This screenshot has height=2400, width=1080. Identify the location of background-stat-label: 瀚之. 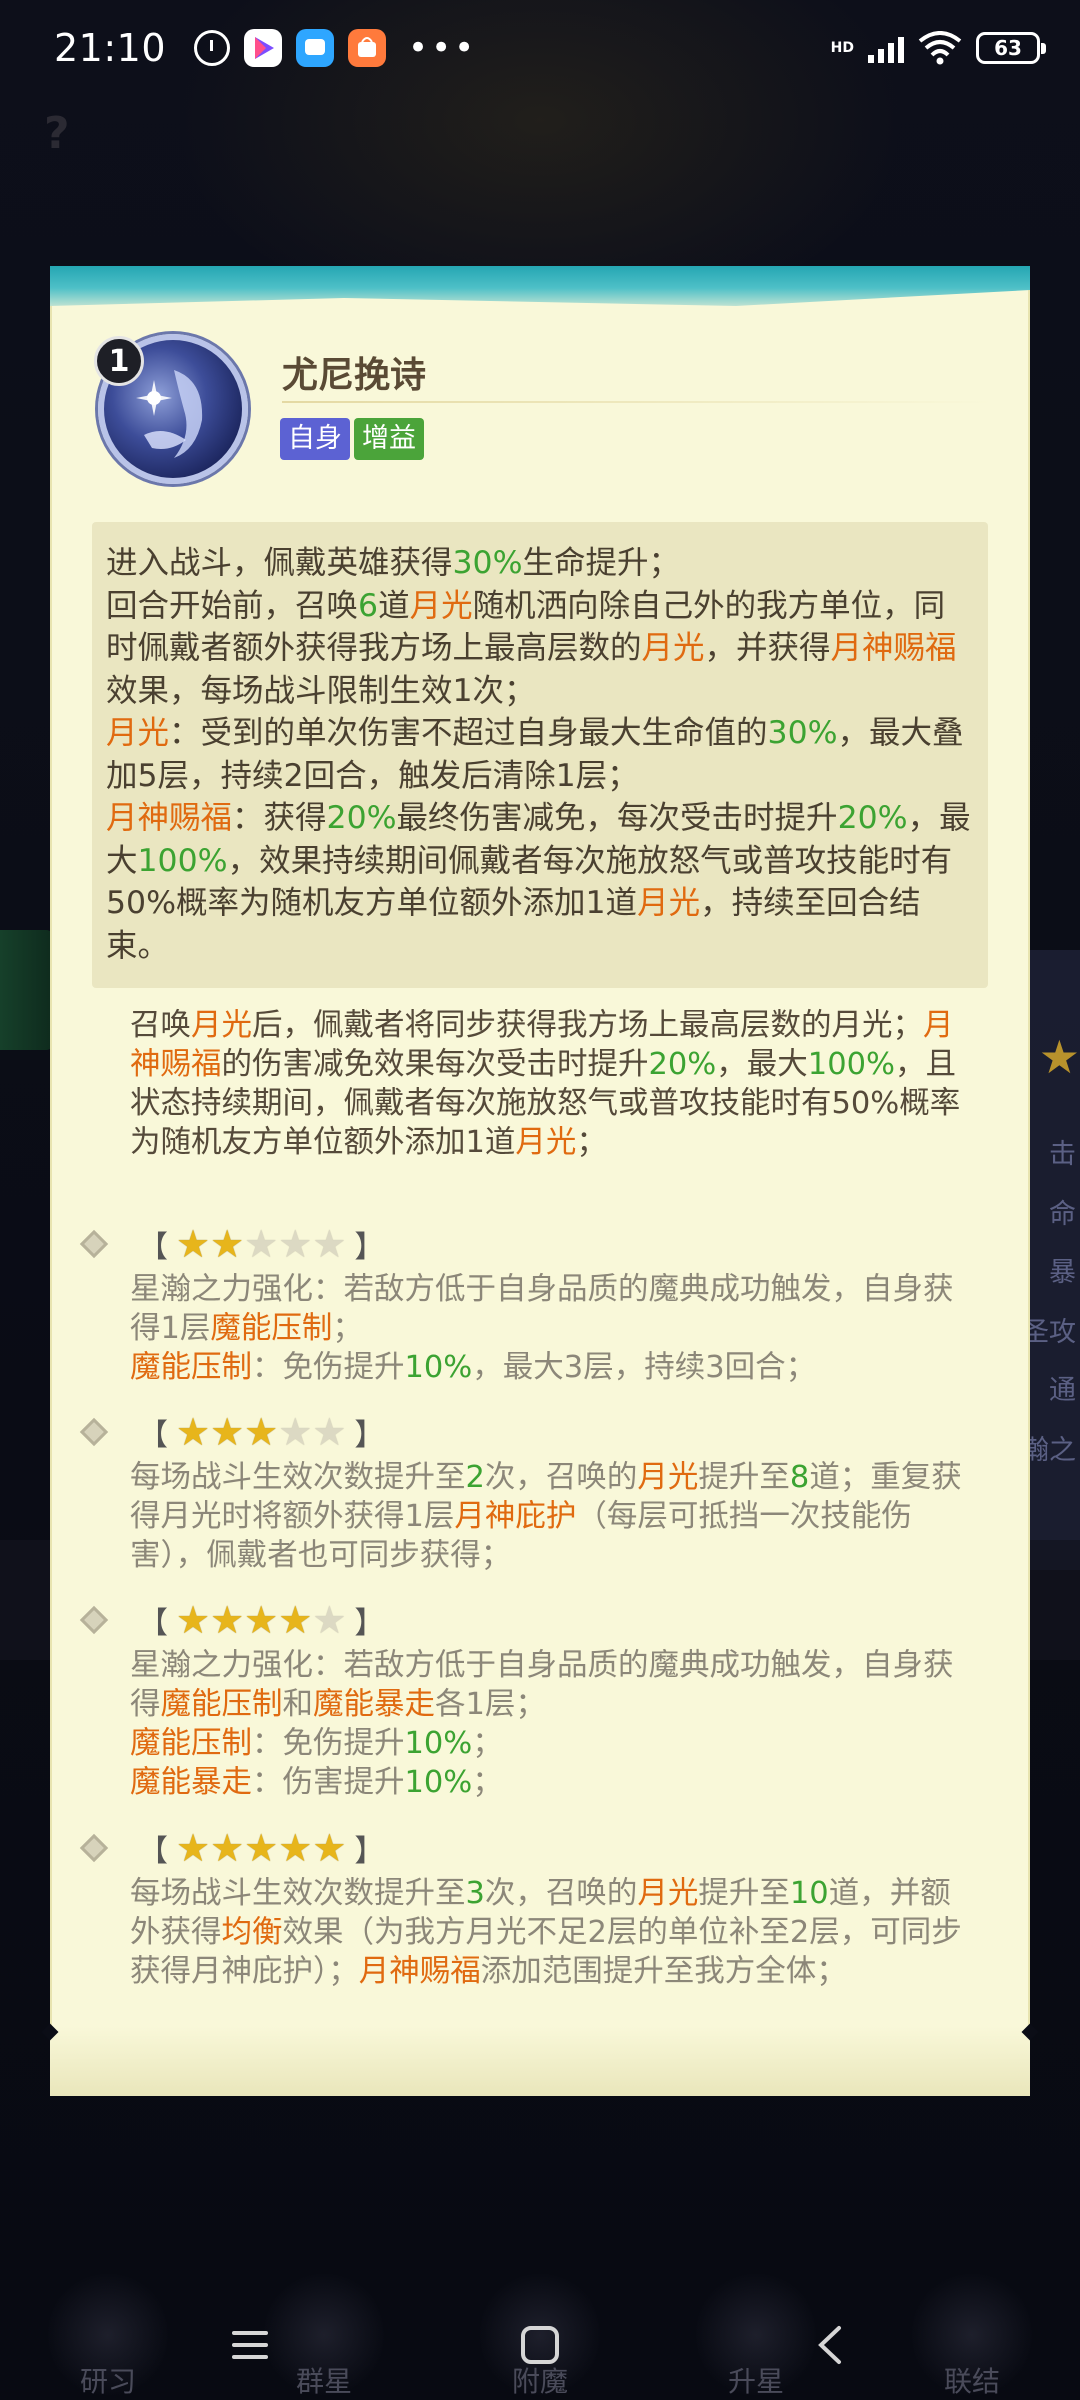
(1049, 1450).